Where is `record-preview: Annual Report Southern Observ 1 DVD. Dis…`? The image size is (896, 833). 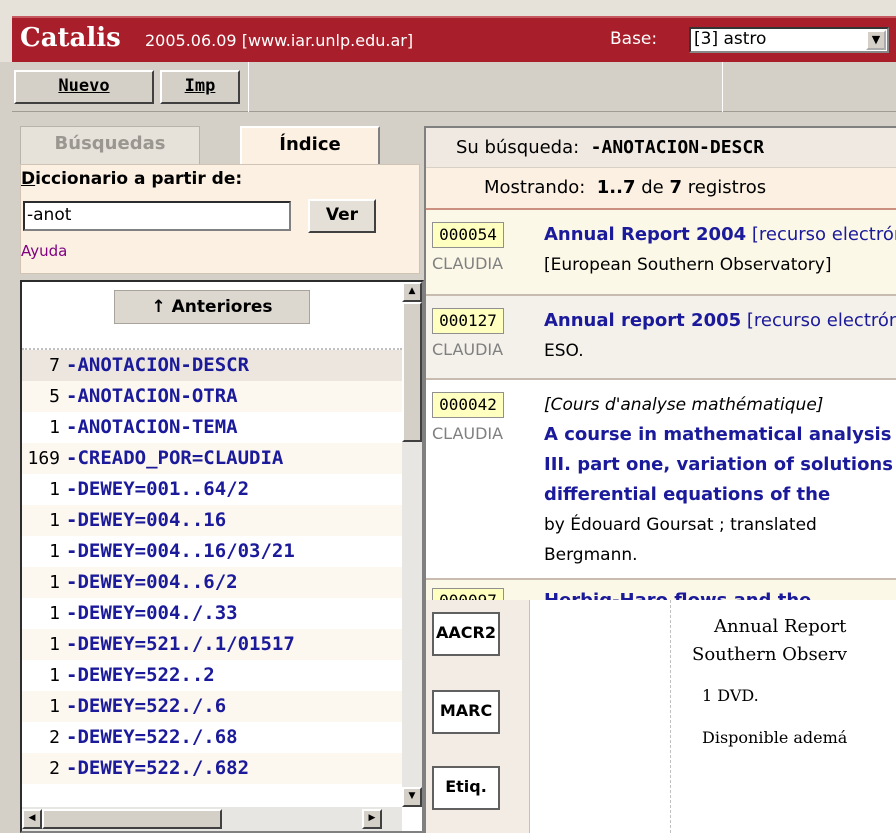
record-preview: Annual Report Southern Observ 1 DVD. Dis… is located at coordinates (713, 716).